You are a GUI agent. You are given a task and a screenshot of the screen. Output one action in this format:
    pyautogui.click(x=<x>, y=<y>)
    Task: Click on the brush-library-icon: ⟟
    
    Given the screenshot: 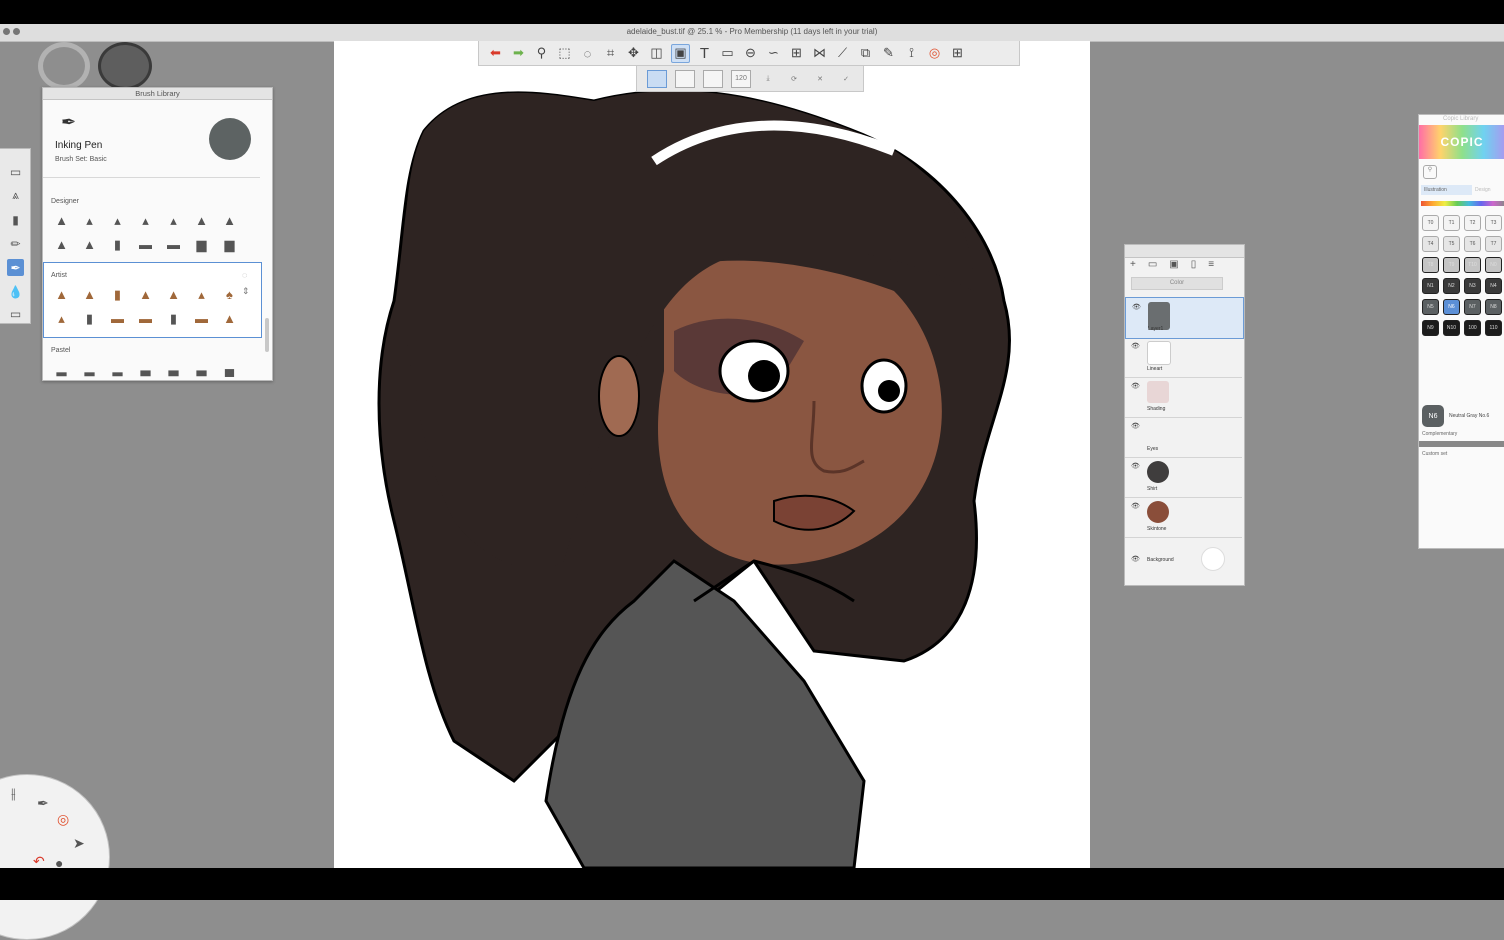 What is the action you would take?
    pyautogui.click(x=911, y=53)
    